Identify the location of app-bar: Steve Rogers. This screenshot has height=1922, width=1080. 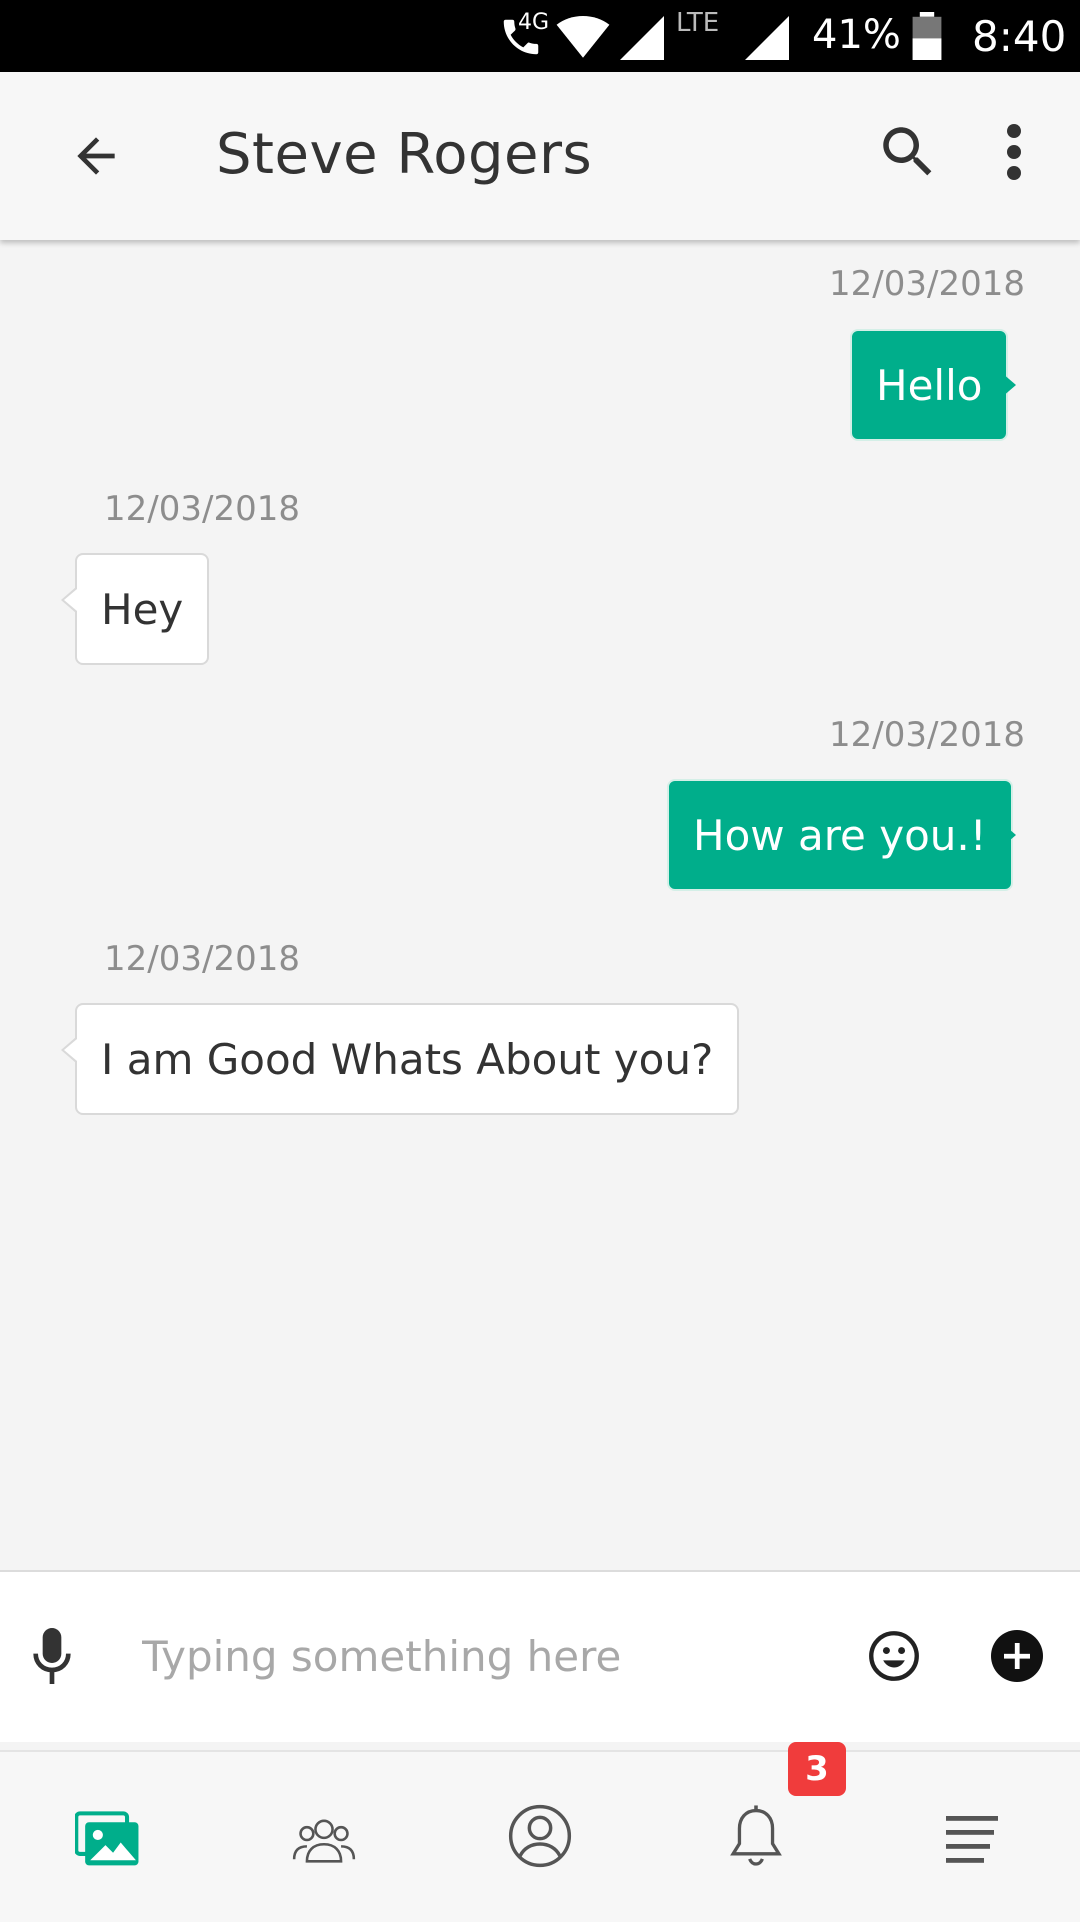
(540, 156).